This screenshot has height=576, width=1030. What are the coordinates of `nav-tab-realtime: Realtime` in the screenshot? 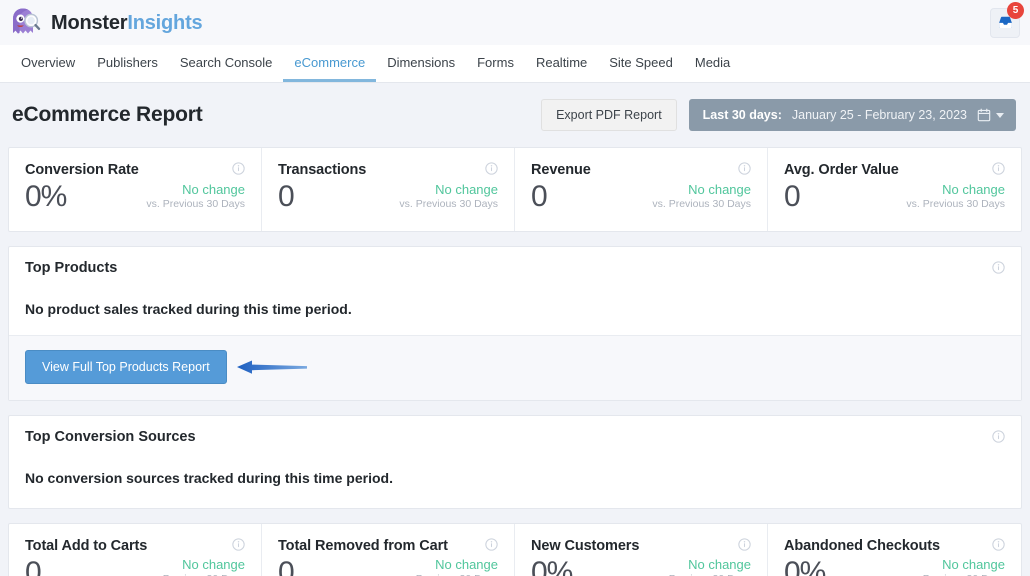 It's located at (561, 63).